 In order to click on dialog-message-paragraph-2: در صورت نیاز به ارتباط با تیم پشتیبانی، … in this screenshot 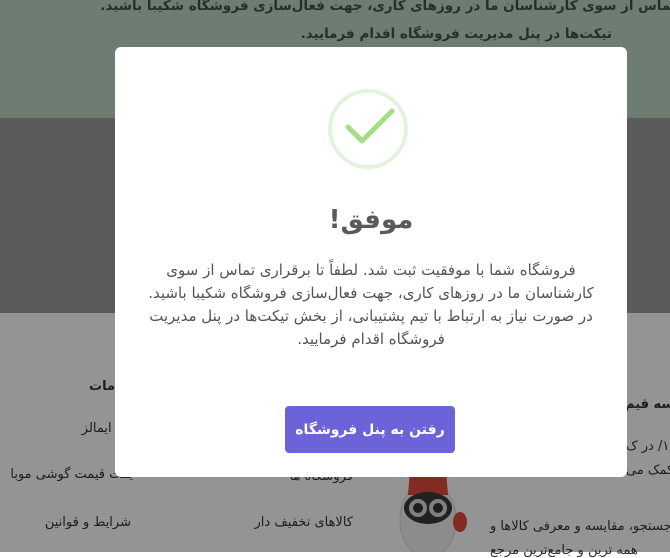, I will do `click(371, 327)`.